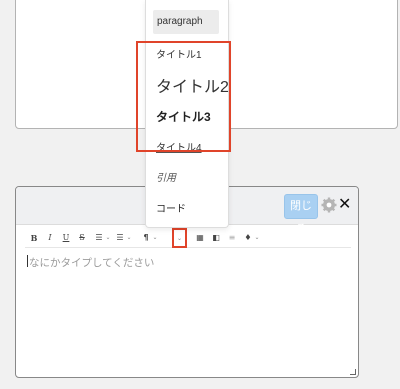 This screenshot has height=389, width=400. What do you see at coordinates (27, 261) in the screenshot?
I see `text-caret` at bounding box center [27, 261].